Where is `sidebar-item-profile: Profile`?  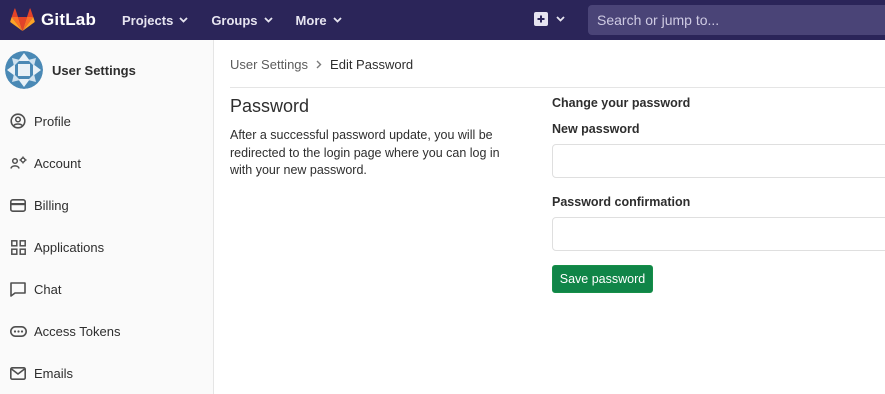 sidebar-item-profile: Profile is located at coordinates (106, 121).